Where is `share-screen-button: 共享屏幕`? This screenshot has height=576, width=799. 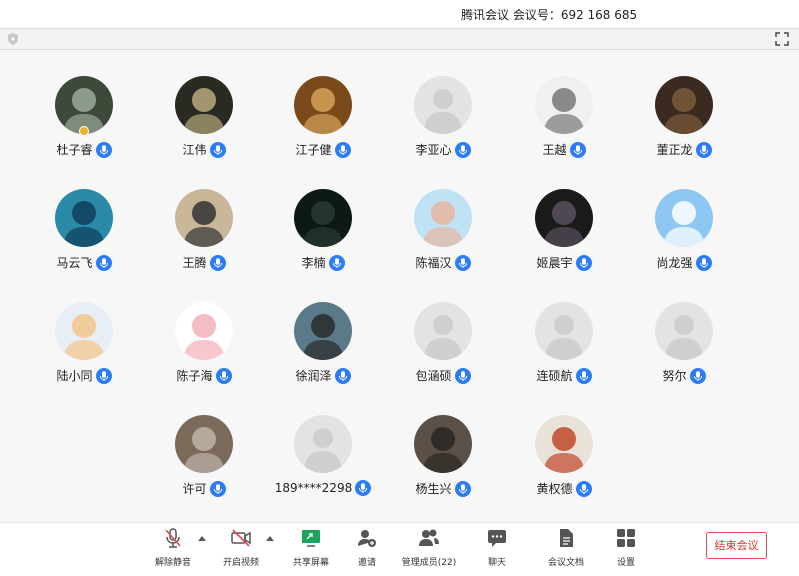 share-screen-button: 共享屏幕 is located at coordinates (311, 550).